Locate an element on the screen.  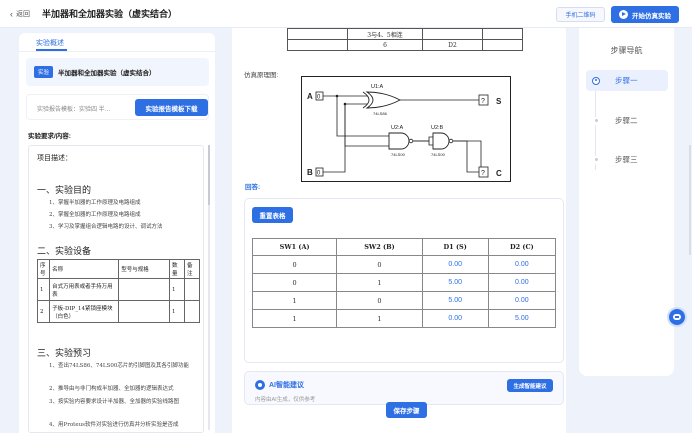
table-row: 6 D2 is located at coordinates (405, 45).